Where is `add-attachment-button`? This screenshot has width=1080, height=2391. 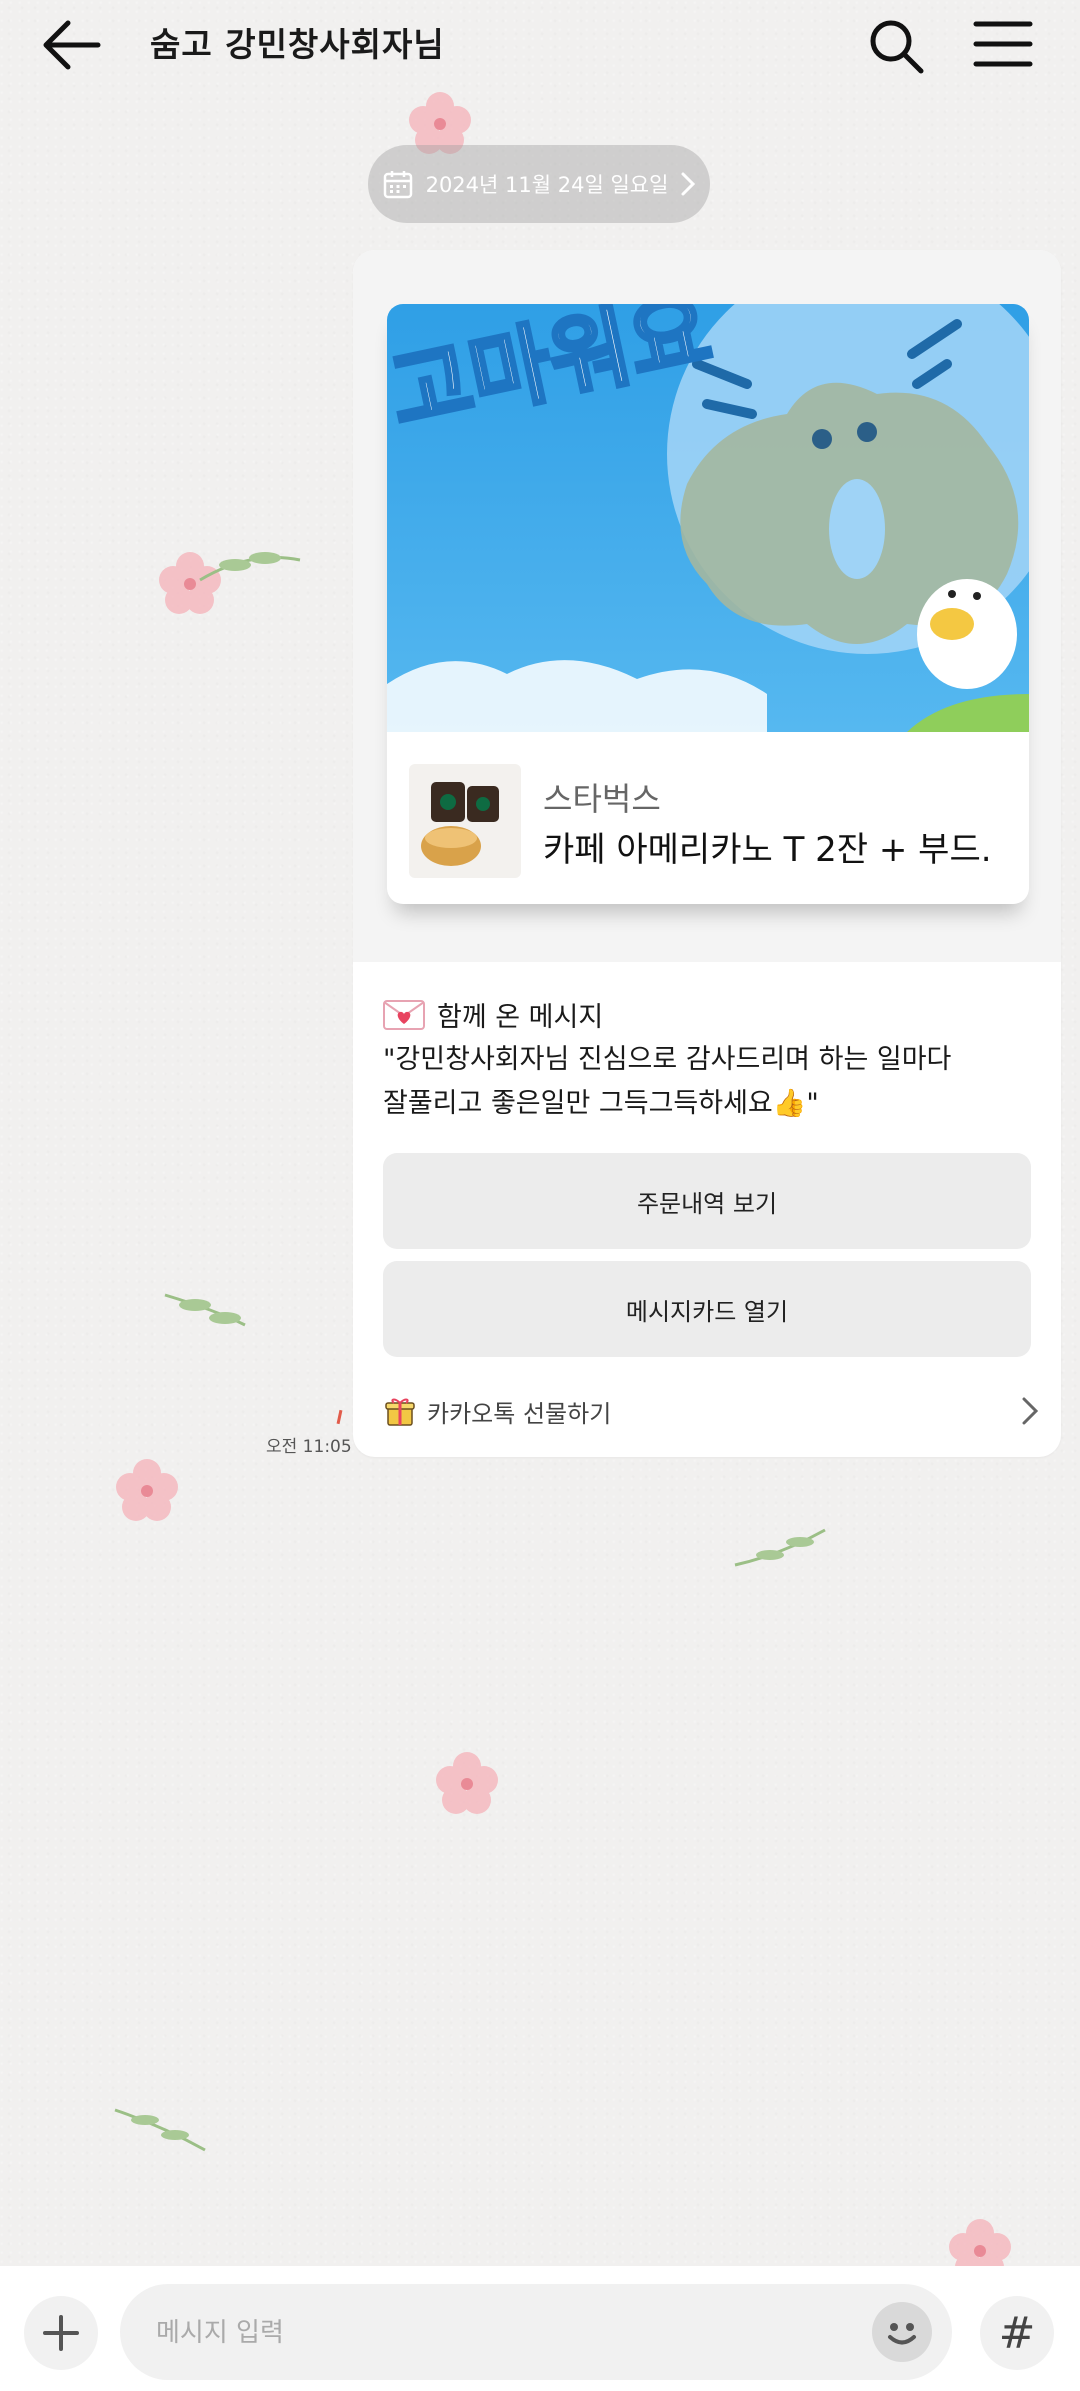
add-attachment-button is located at coordinates (61, 2333).